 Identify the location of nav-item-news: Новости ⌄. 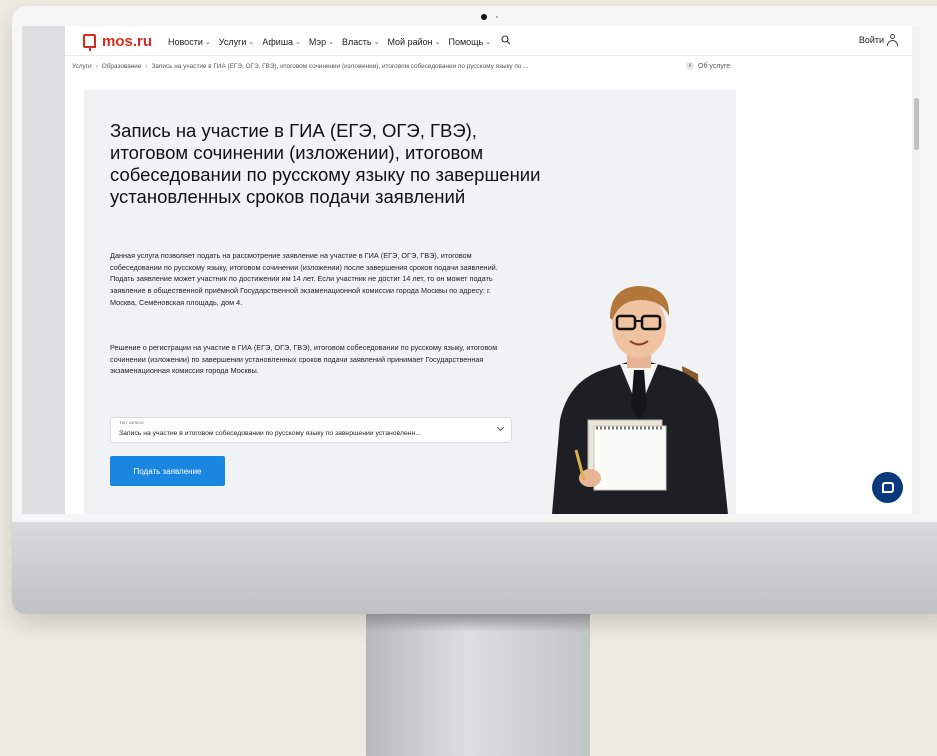
(189, 41).